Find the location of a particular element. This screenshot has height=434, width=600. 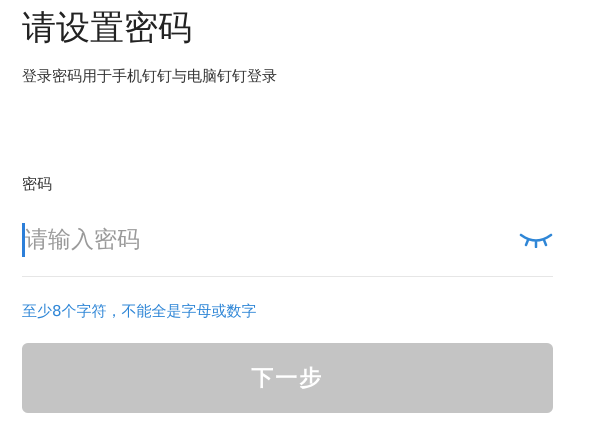

field-label: 密码 is located at coordinates (37, 184).